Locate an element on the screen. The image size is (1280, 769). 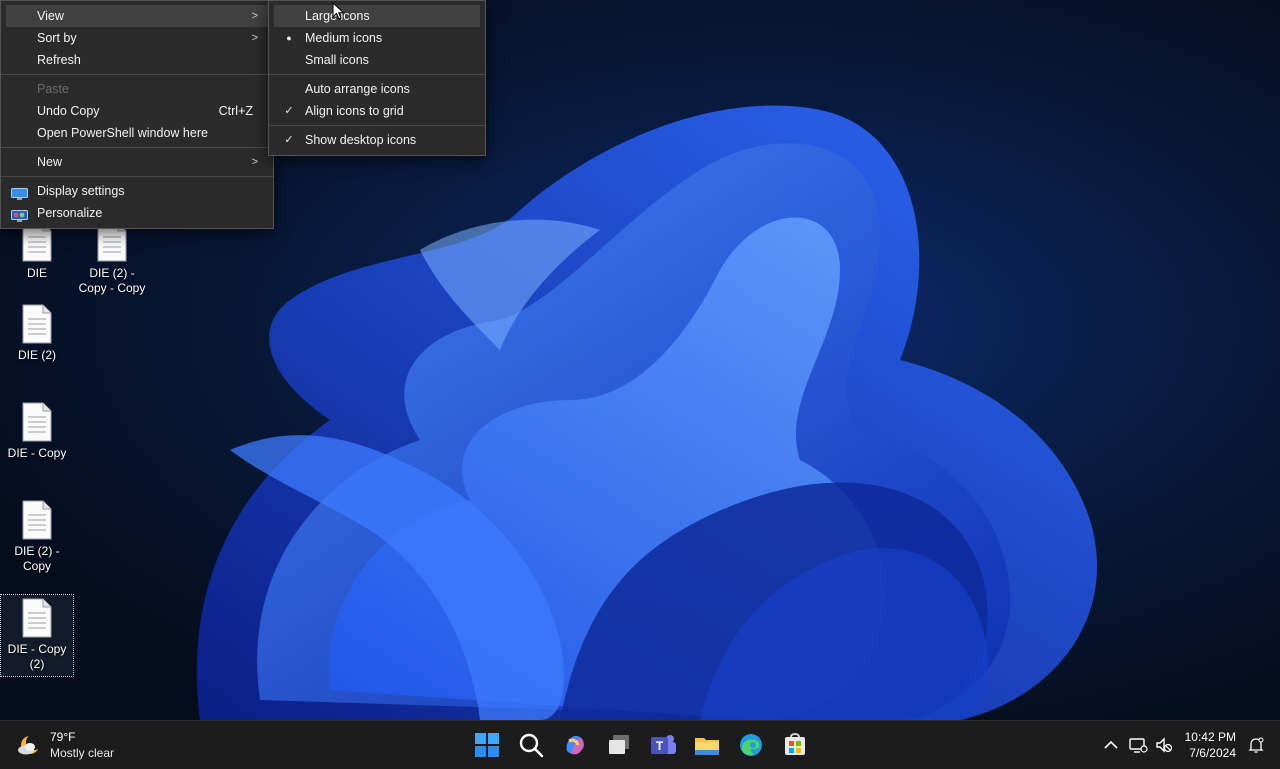
desktop-icon-die-2-copy: DIE (2) - Copy is located at coordinates (37, 537).